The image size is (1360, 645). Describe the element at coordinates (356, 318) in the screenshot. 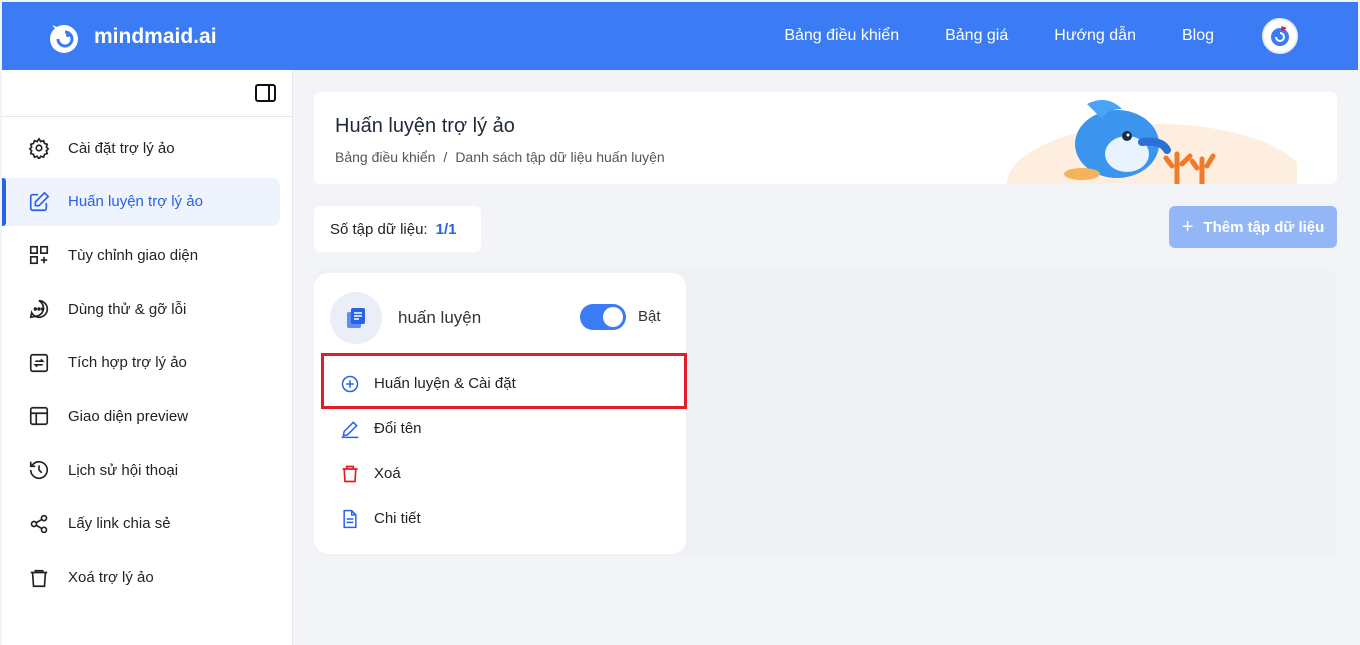

I see `document-stack-icon` at that location.